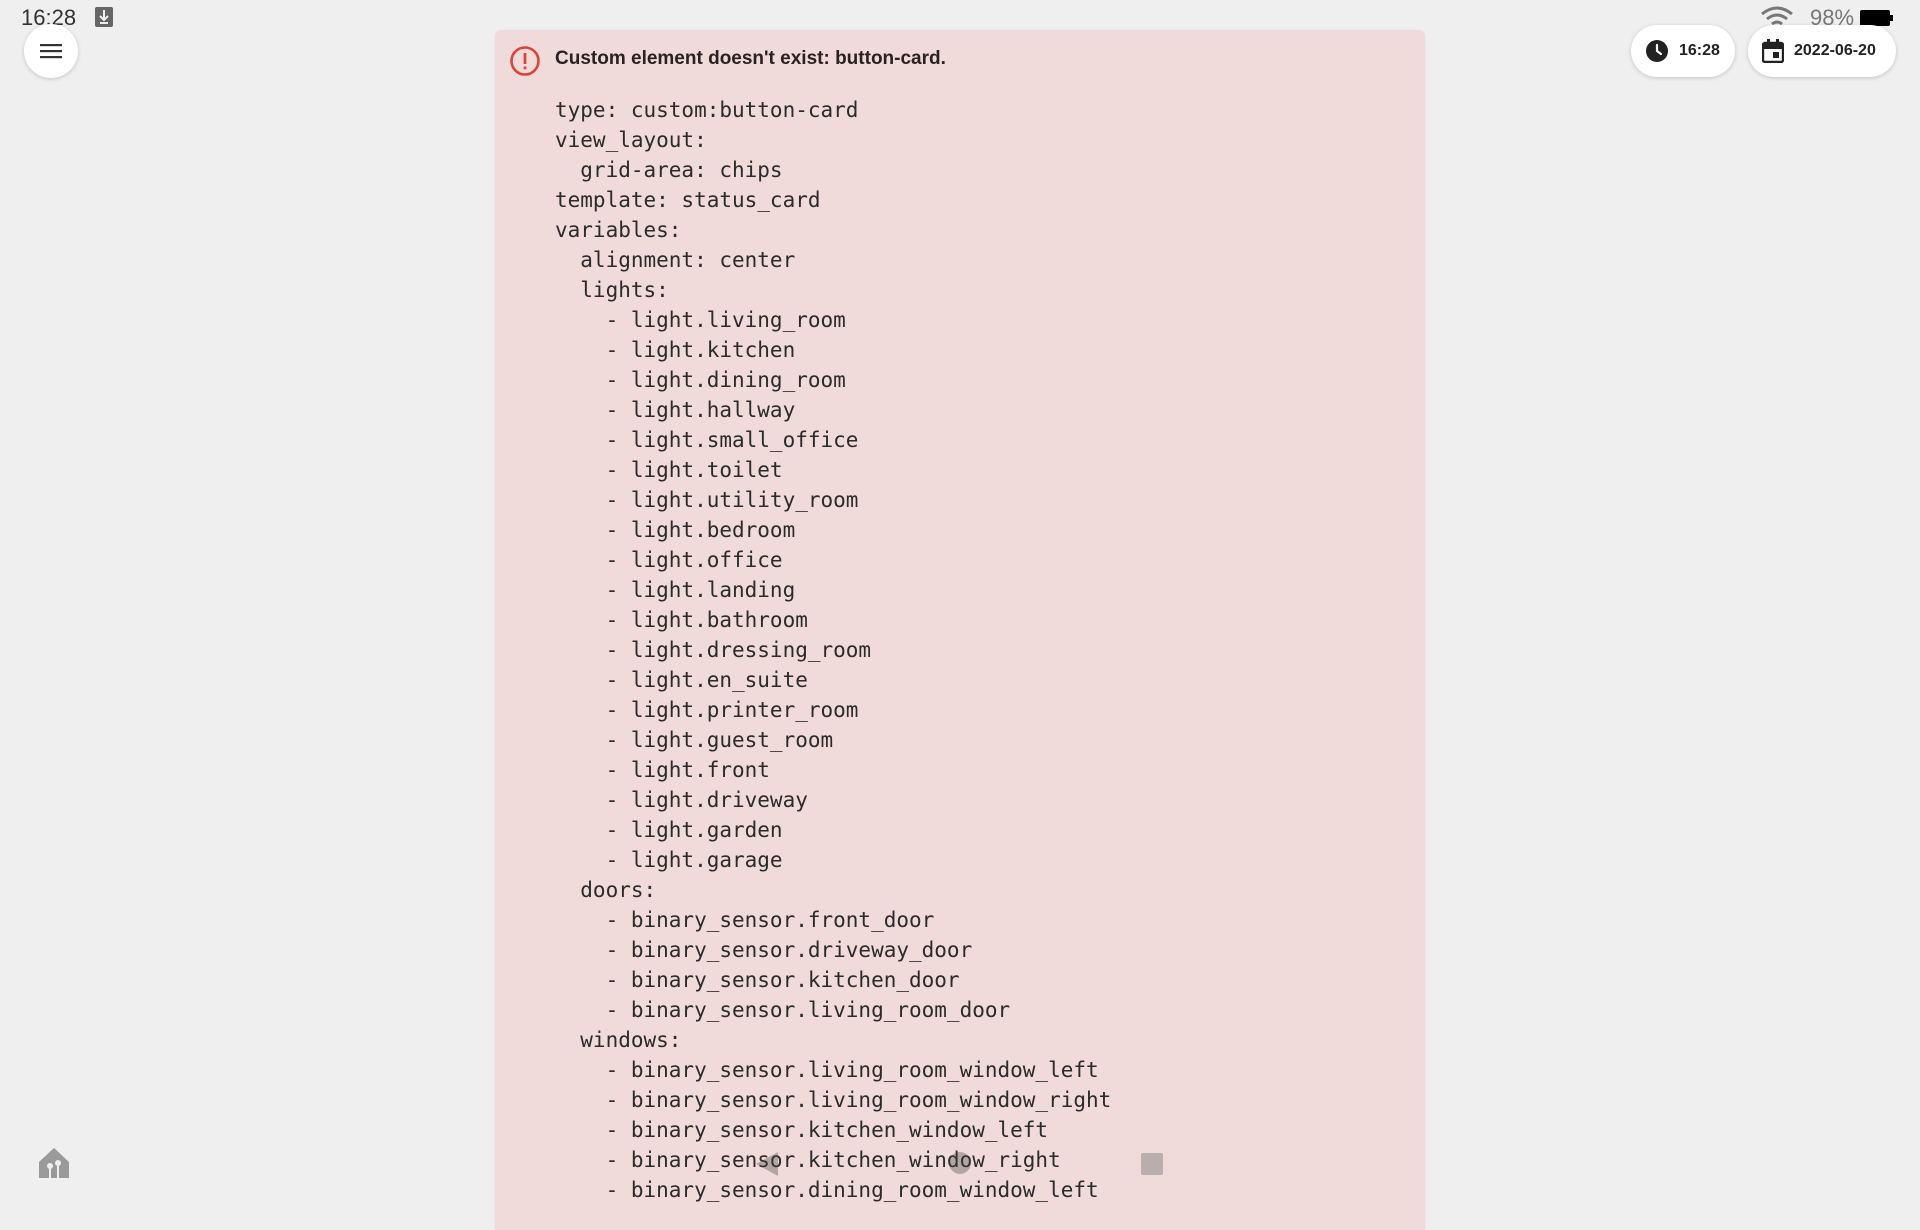  What do you see at coordinates (681, 680) in the screenshot?
I see `yaml-line: - light.en_suite` at bounding box center [681, 680].